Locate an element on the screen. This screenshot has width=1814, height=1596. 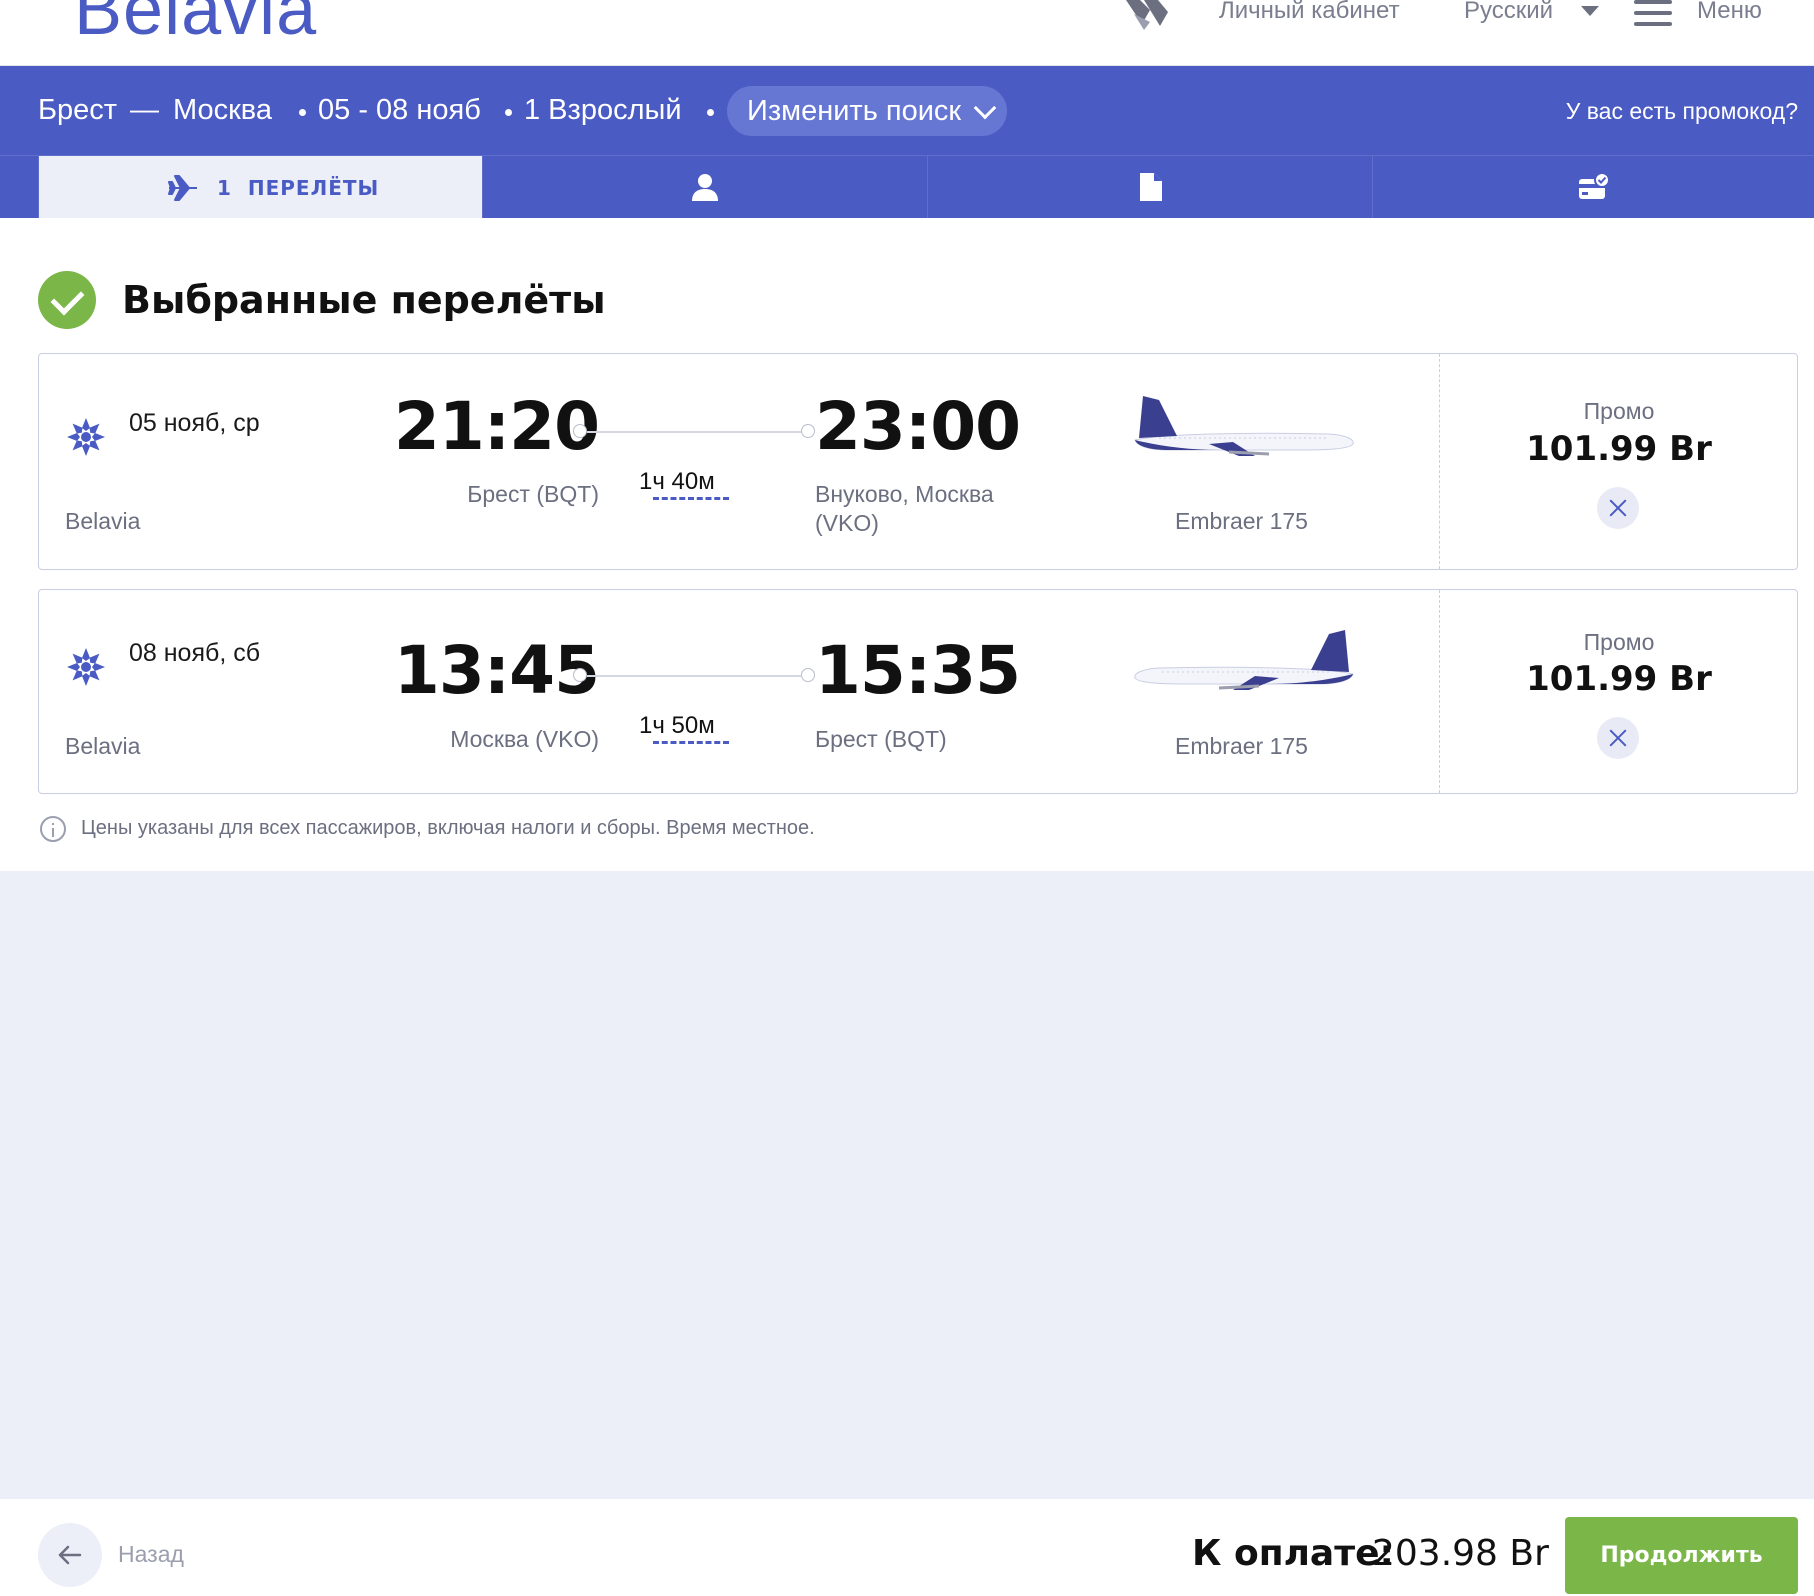
back-button is located at coordinates (70, 1555).